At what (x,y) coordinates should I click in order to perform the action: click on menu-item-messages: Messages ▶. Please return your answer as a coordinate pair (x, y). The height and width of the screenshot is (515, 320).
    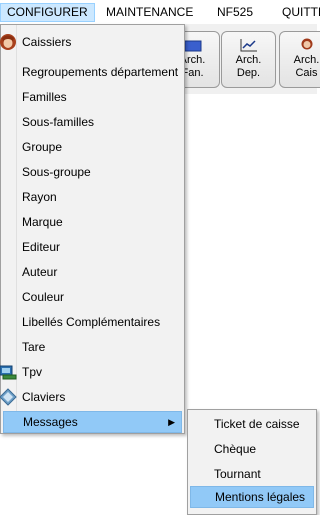
    Looking at the image, I should click on (92, 422).